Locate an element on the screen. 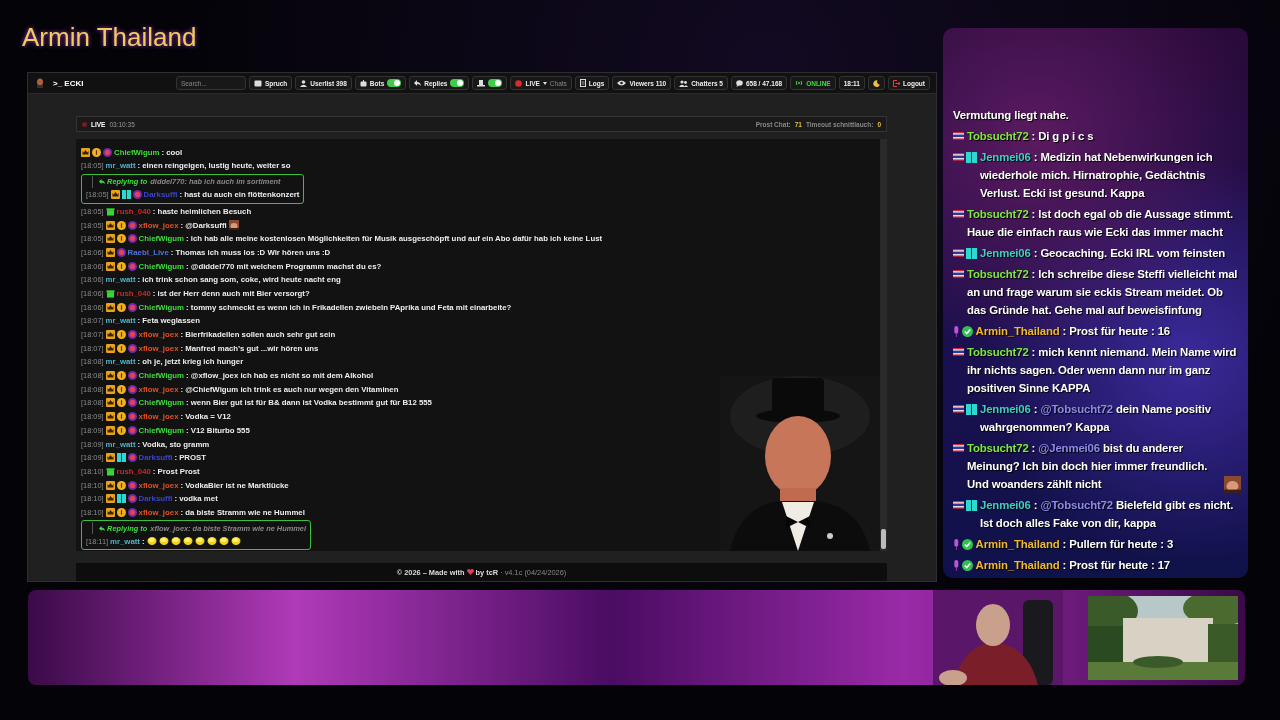  chat-message: Armin_Thailand : Prost für heute : 17 is located at coordinates (1073, 565).